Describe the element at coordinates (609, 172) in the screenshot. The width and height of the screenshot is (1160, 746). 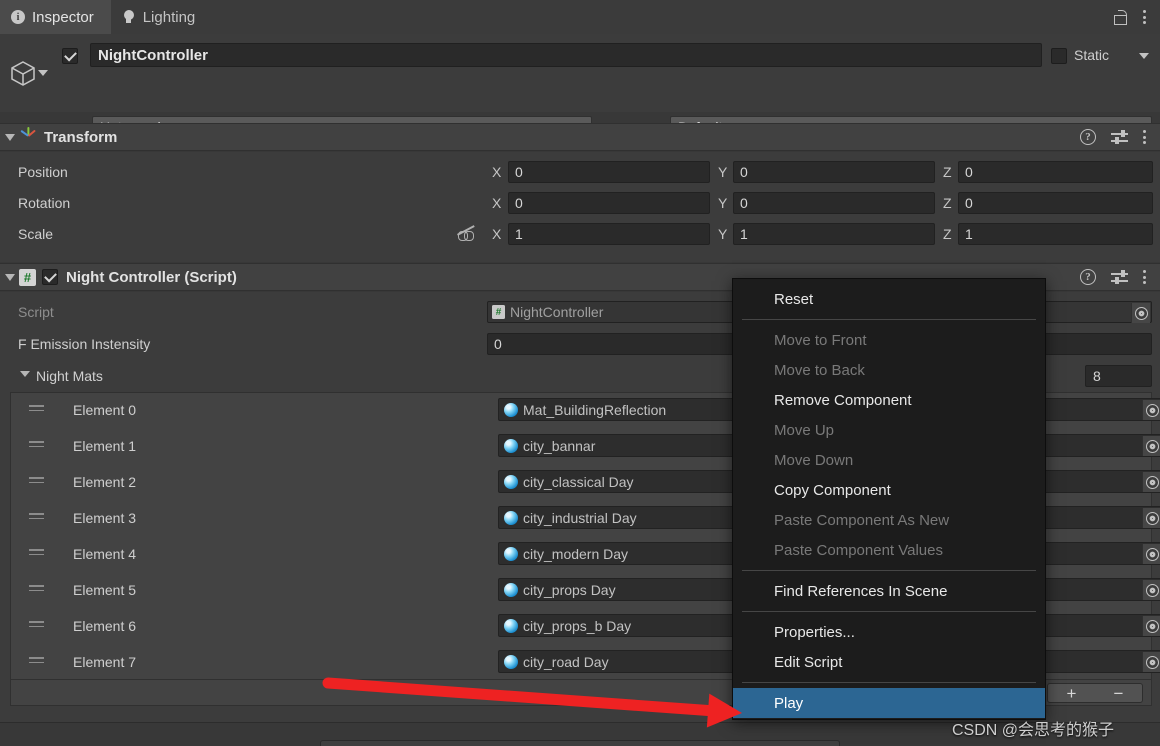
I see `position-x-input: 0` at that location.